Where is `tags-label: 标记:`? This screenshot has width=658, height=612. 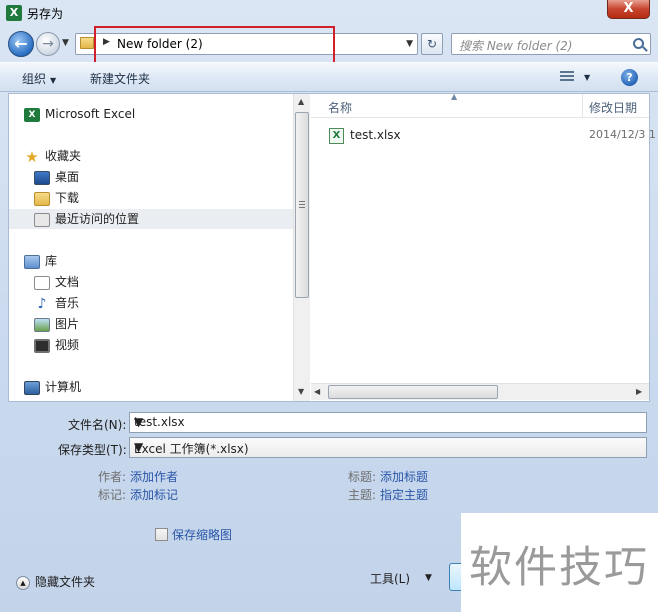
tags-label: 标记: is located at coordinates (112, 495).